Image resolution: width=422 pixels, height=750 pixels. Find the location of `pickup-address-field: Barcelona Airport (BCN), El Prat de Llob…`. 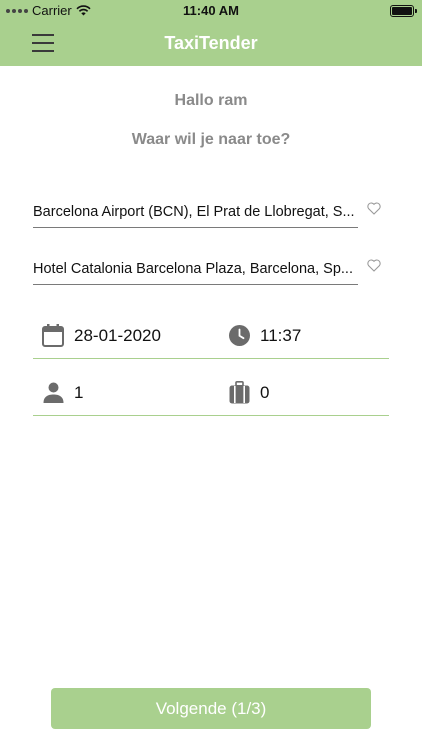

pickup-address-field: Barcelona Airport (BCN), El Prat de Llob… is located at coordinates (195, 213).